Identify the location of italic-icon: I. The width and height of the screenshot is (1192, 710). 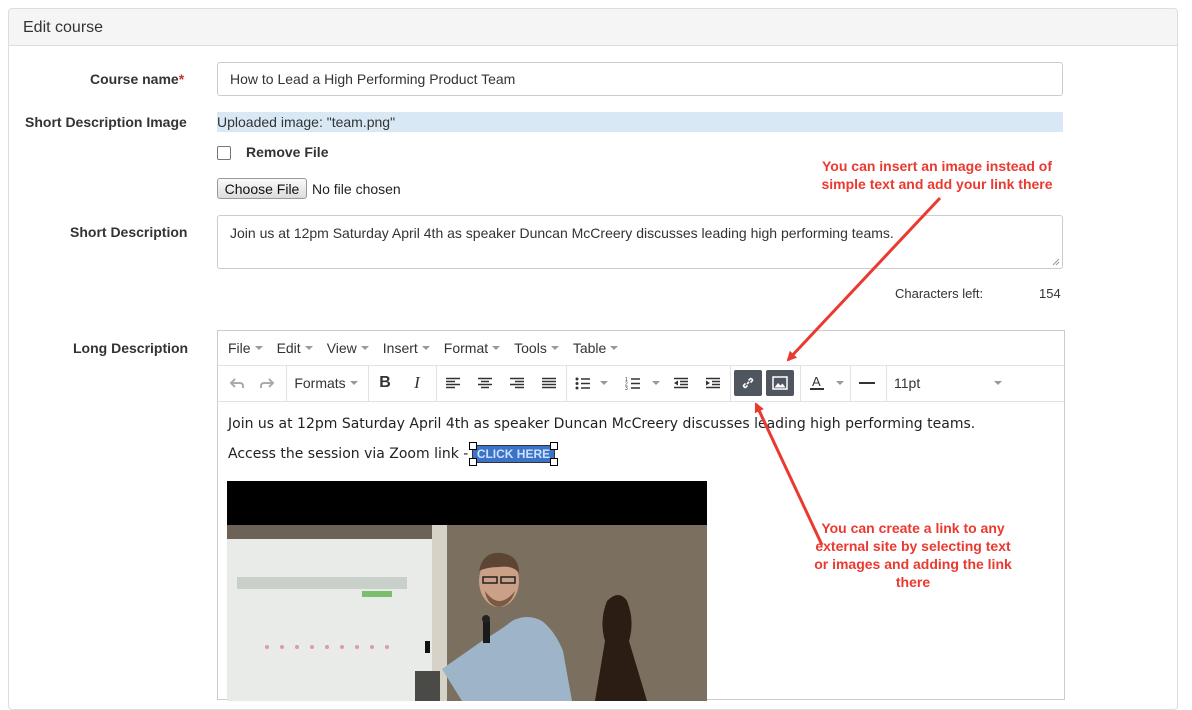
(417, 383).